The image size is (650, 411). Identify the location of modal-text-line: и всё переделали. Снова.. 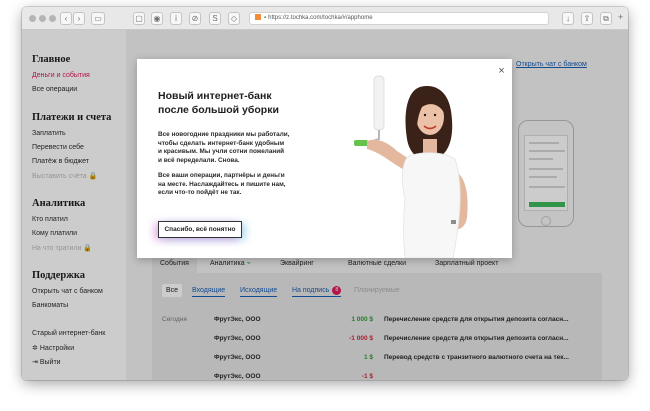
(199, 161).